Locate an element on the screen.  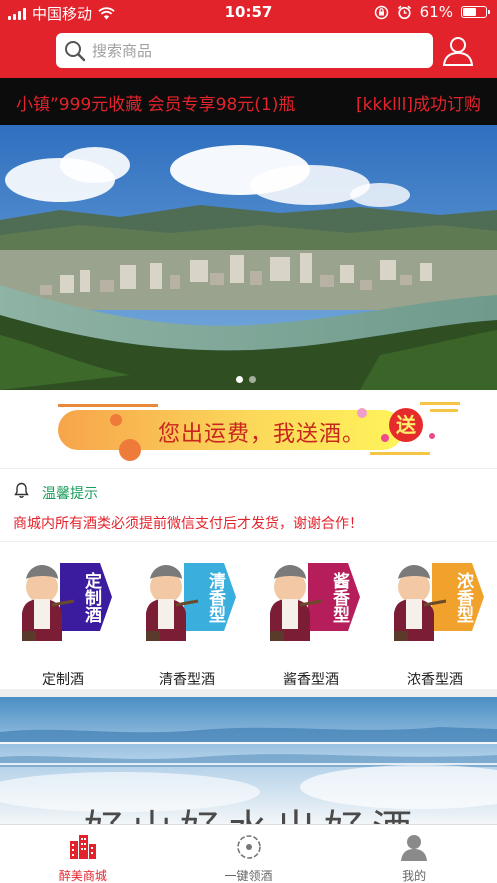
city-icon is located at coordinates (82, 847).